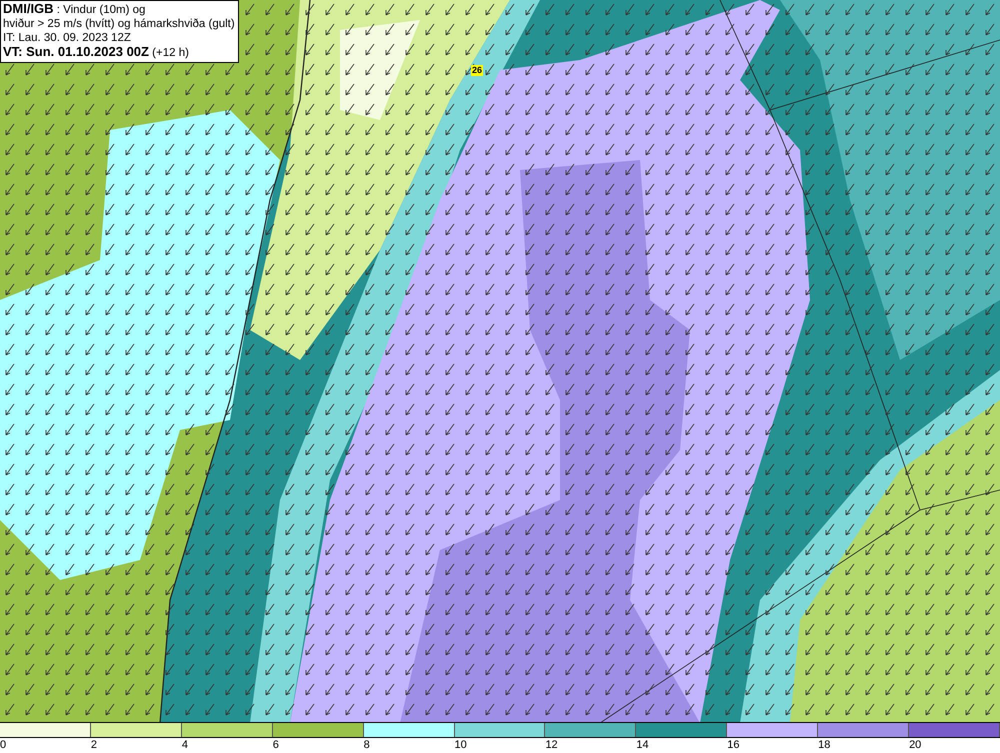 The image size is (1000, 753). Describe the element at coordinates (825, 745) in the screenshot. I see `legend-tick: 18` at that location.